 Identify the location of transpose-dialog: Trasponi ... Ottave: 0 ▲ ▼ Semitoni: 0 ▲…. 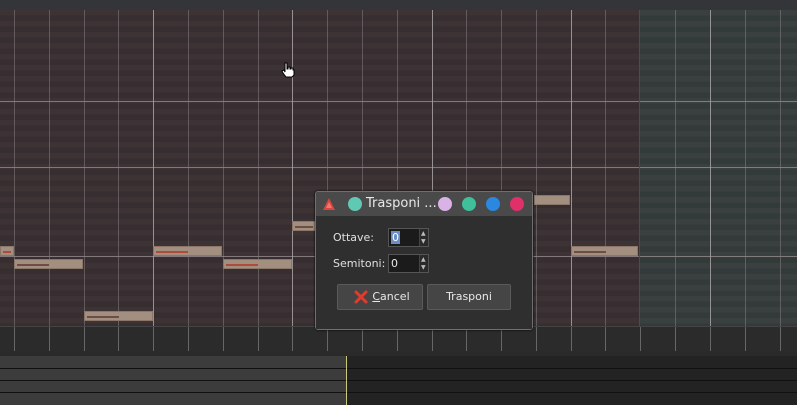
(424, 260).